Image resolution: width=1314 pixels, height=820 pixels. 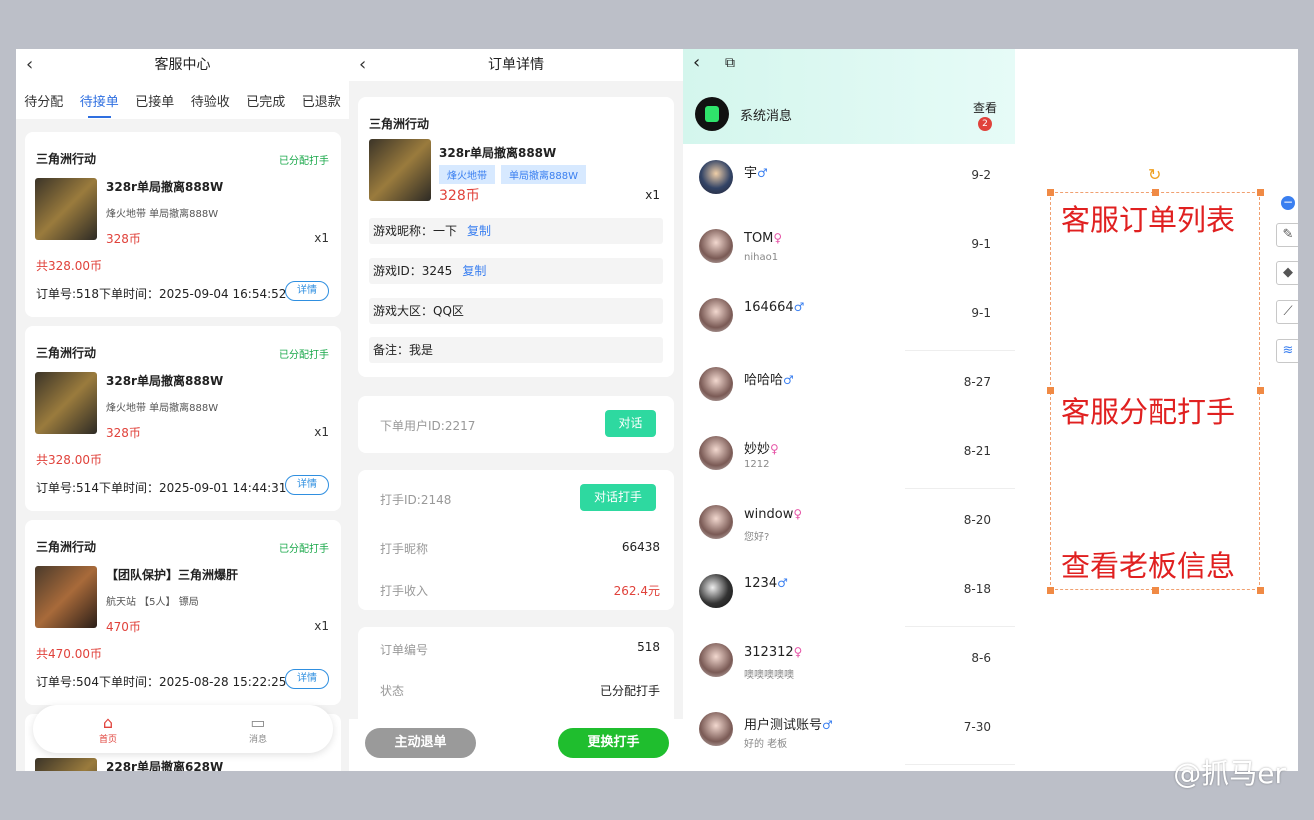 I want to click on action-bar: 主动退单 更换打手, so click(x=516, y=745).